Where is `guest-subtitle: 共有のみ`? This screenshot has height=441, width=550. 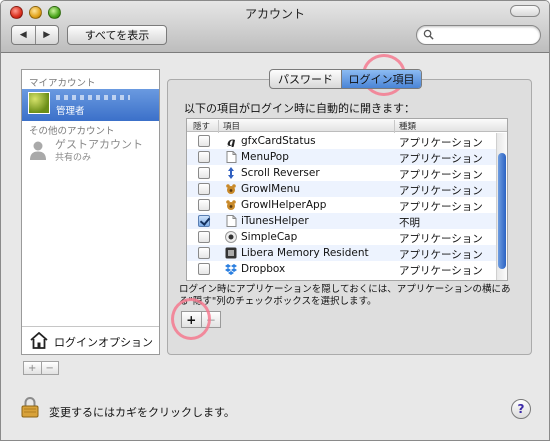 guest-subtitle: 共有のみ is located at coordinates (73, 158).